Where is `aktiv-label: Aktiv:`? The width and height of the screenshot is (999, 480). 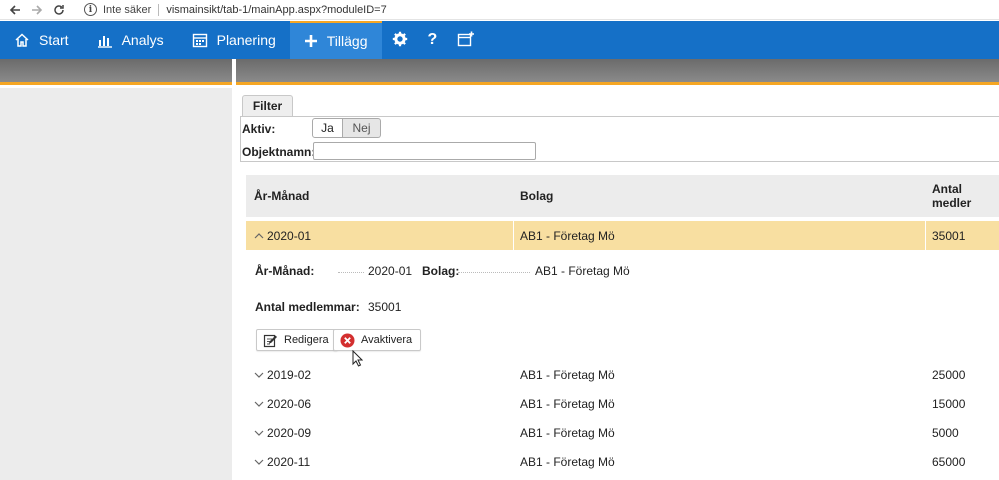
aktiv-label: Aktiv: is located at coordinates (259, 129).